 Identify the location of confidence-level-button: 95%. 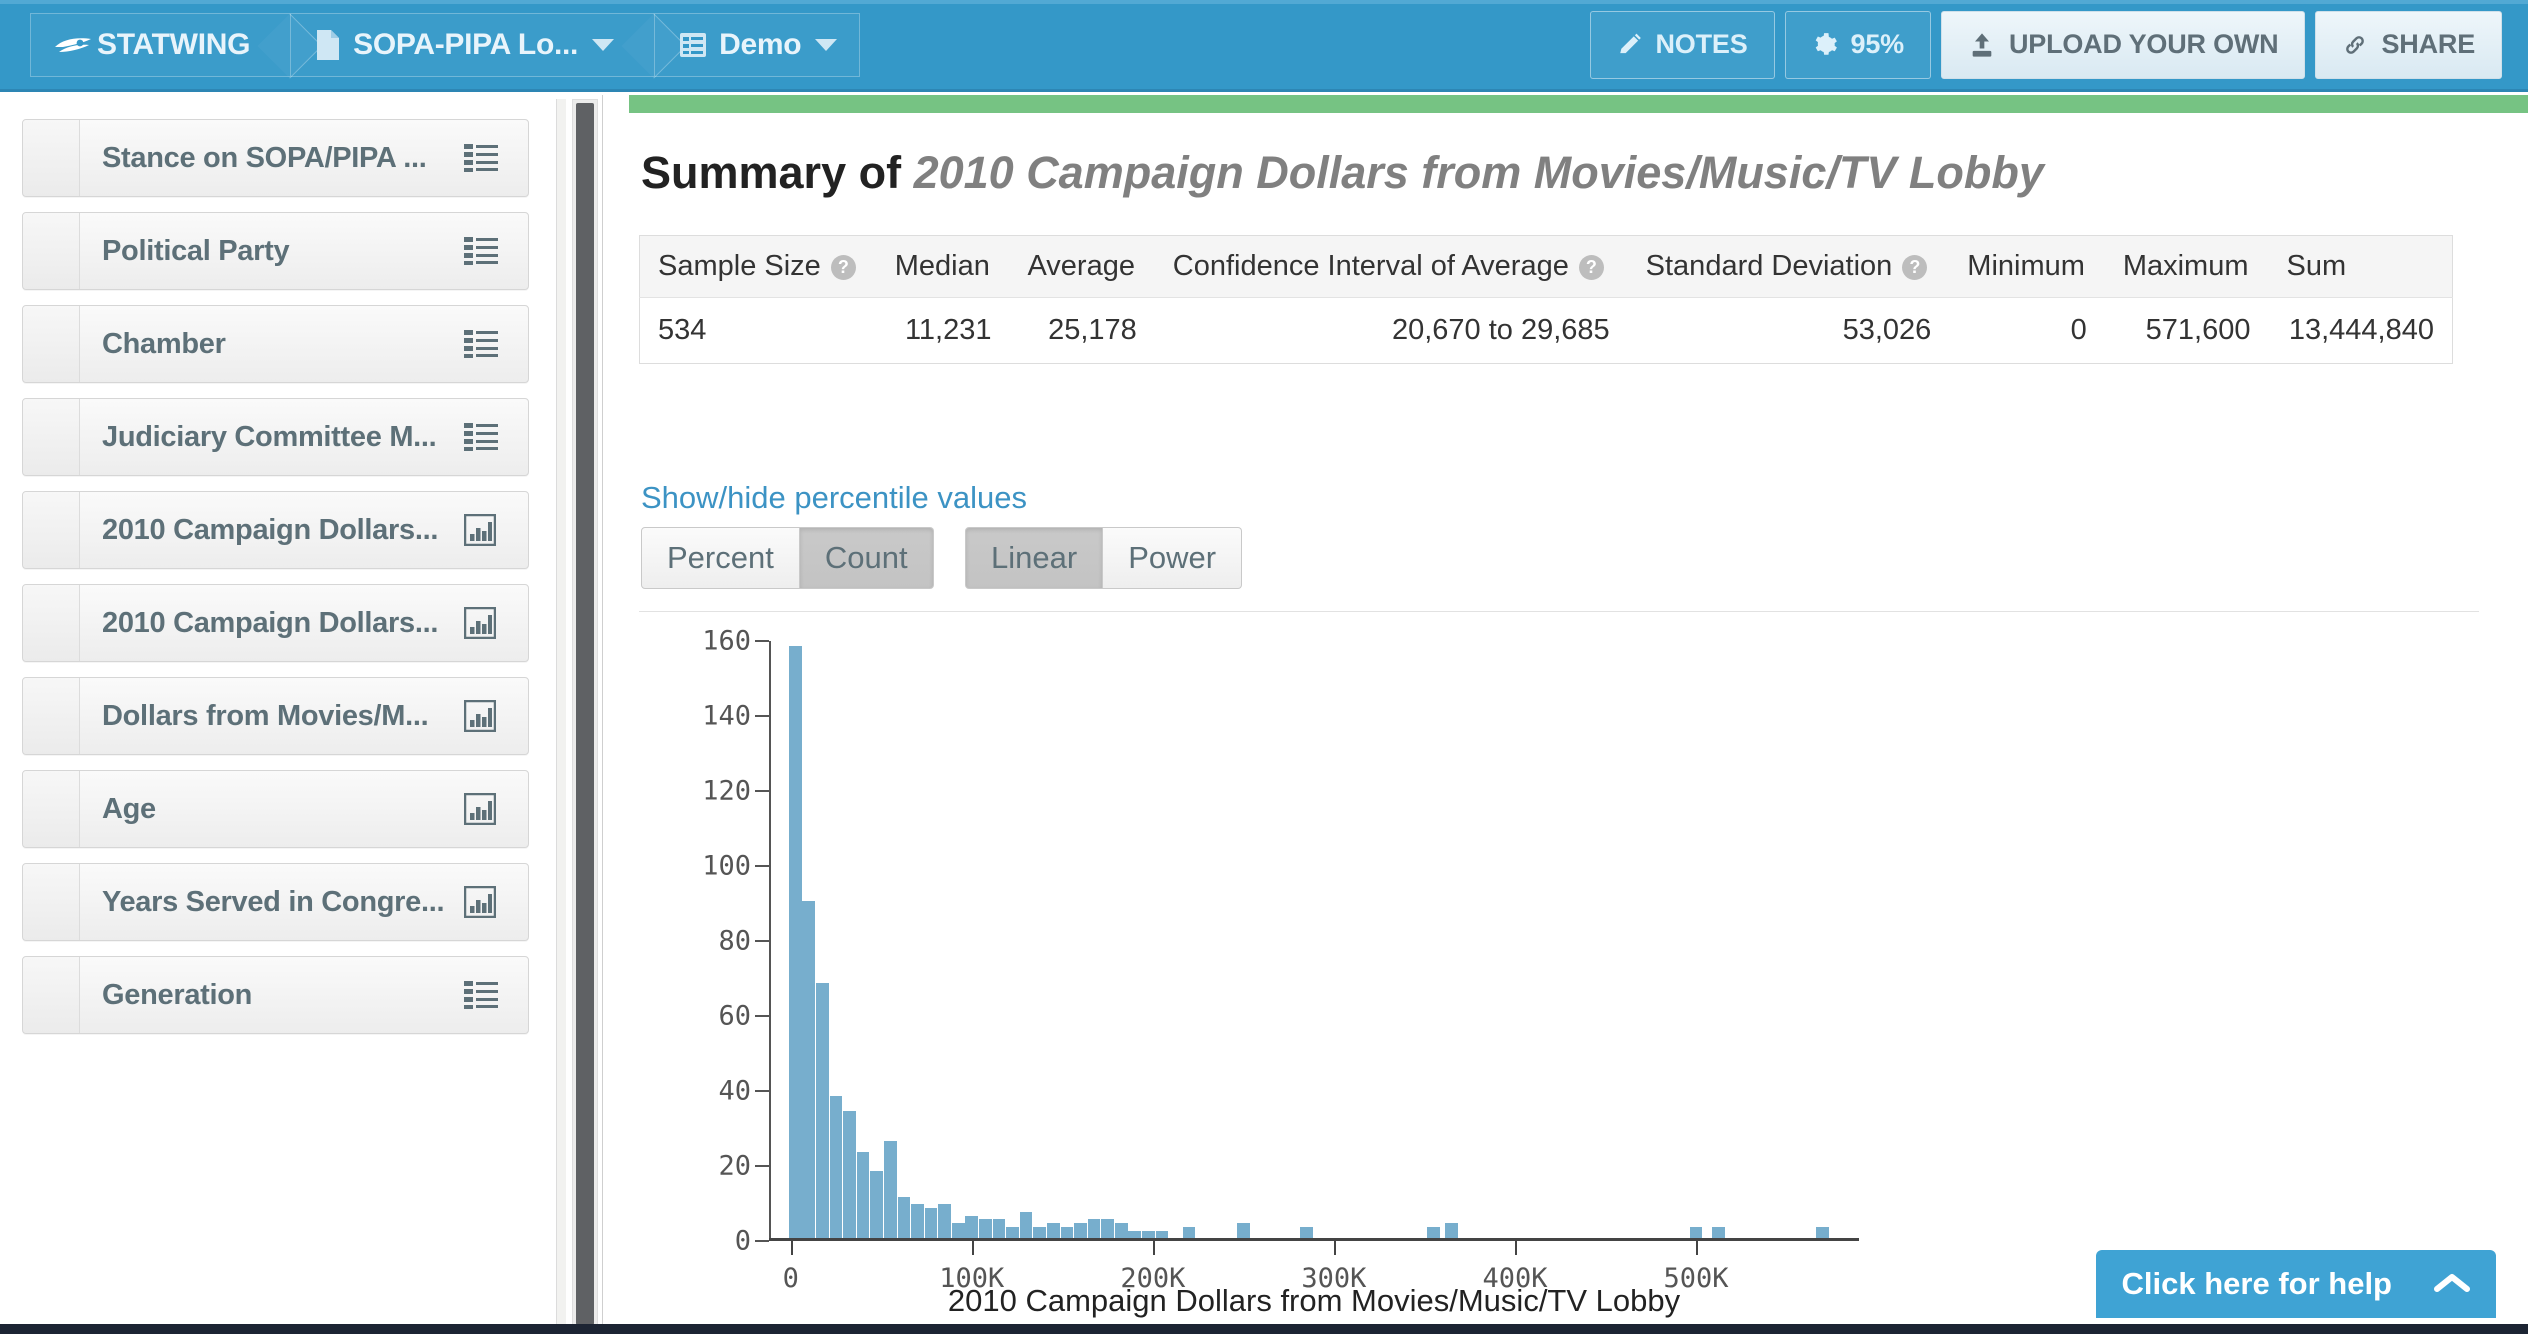
(1857, 44).